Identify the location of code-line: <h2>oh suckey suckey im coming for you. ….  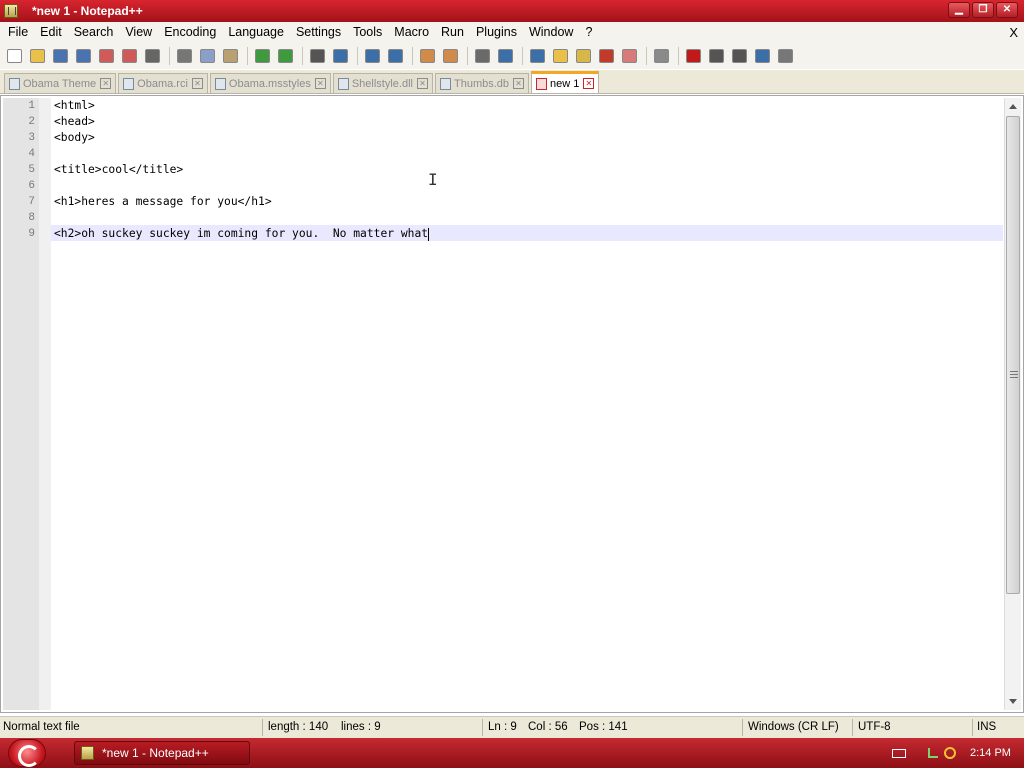
(241, 234).